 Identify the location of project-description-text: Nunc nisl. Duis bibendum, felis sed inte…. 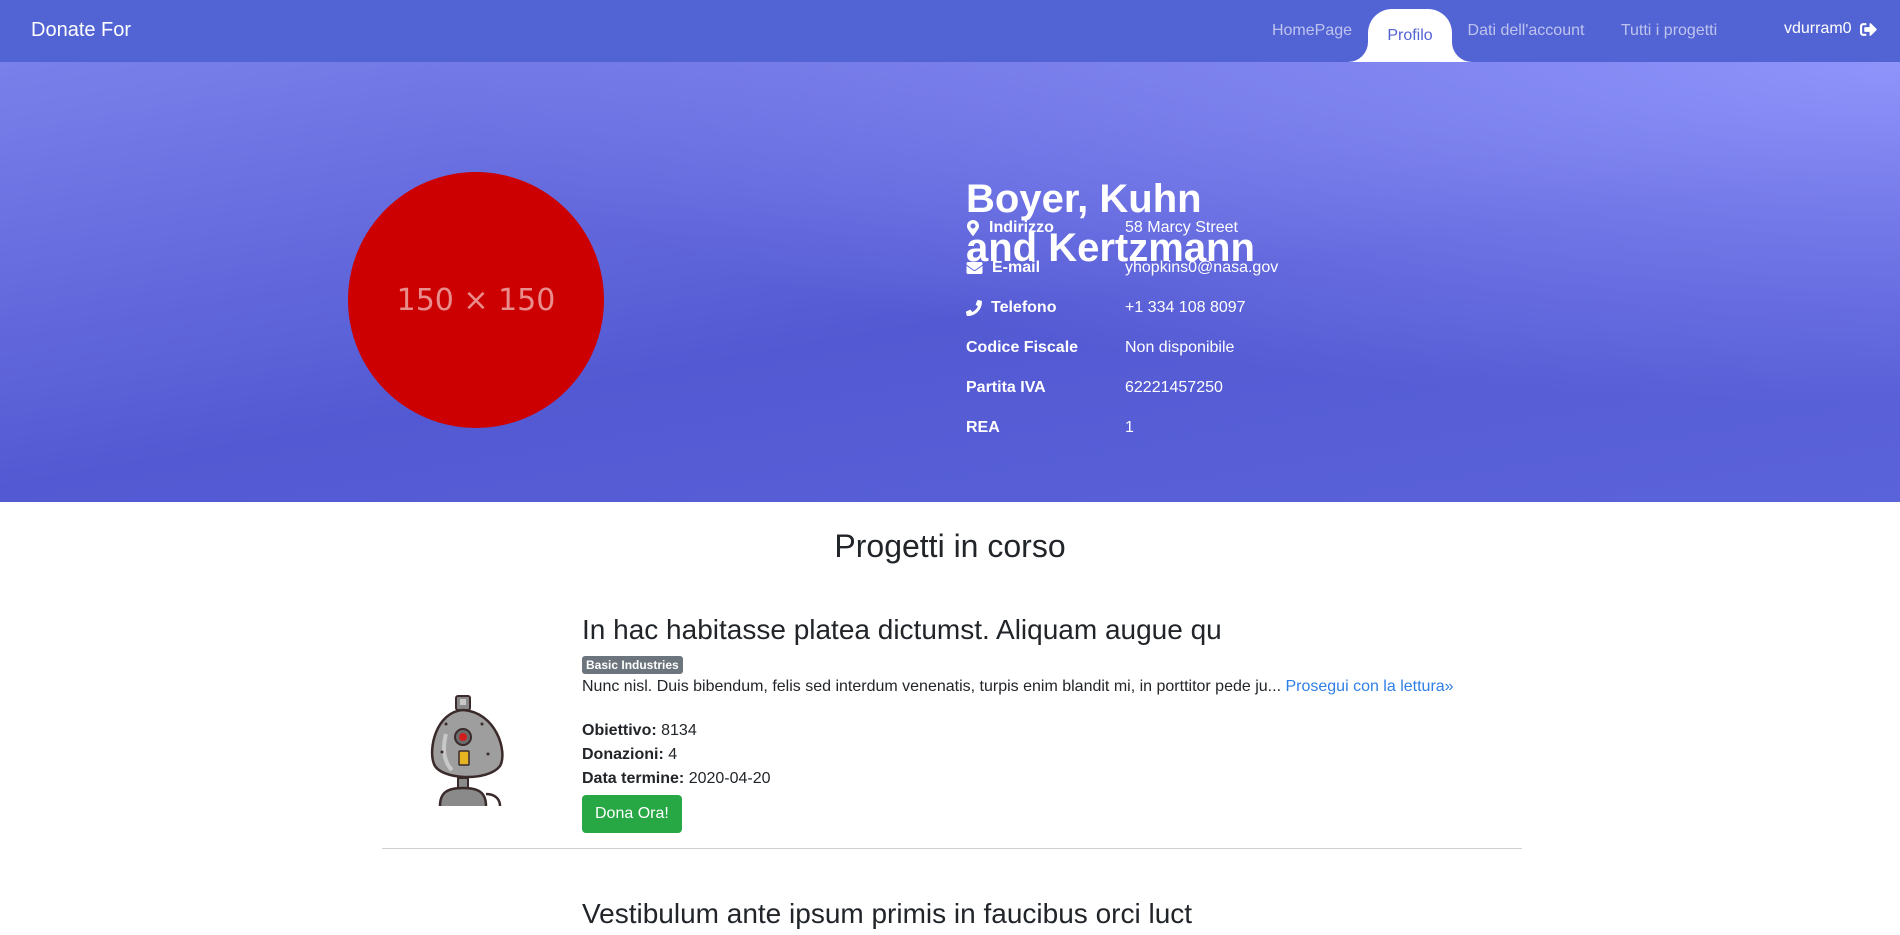
(932, 686).